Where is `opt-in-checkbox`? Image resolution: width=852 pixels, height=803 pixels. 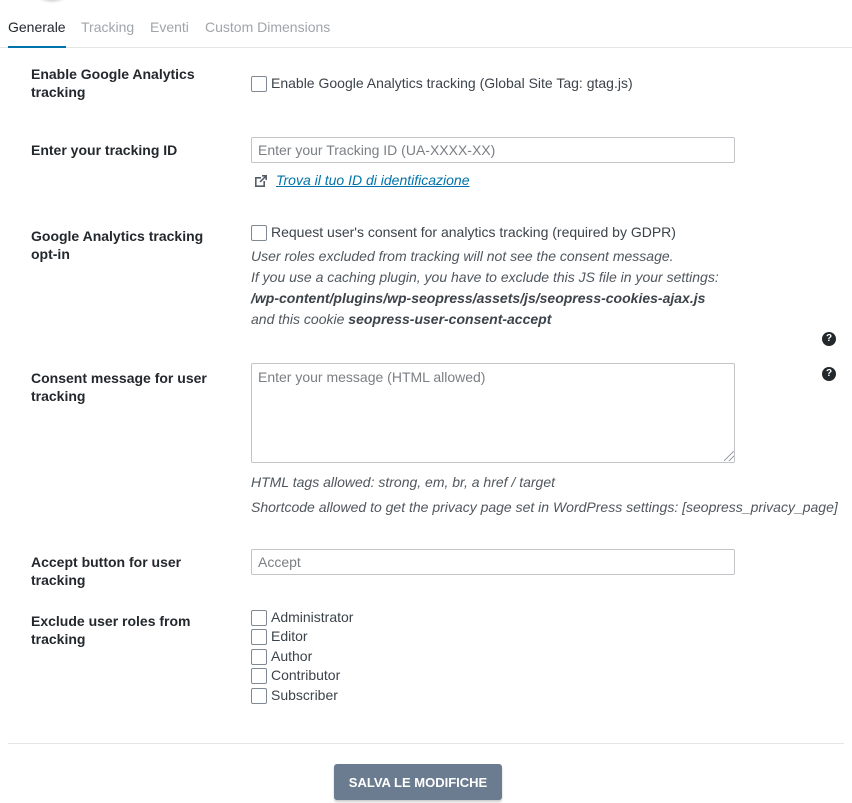
opt-in-checkbox is located at coordinates (259, 233).